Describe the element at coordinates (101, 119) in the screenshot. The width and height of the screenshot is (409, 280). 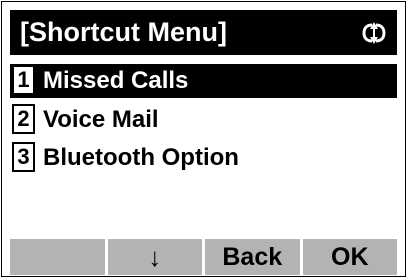
I see `menu-item-label: Voice Mail` at that location.